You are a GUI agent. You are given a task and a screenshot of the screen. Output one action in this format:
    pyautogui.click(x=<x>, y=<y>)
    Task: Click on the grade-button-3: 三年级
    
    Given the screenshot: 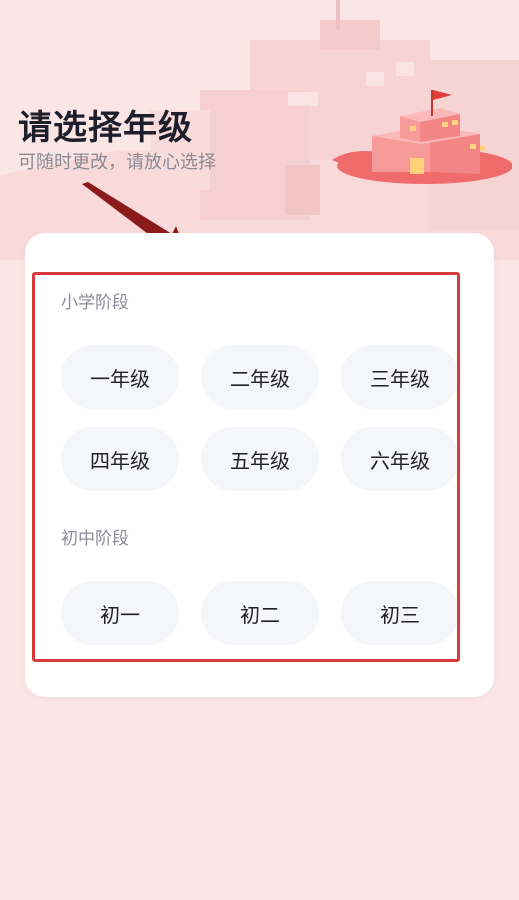 What is the action you would take?
    pyautogui.click(x=399, y=377)
    